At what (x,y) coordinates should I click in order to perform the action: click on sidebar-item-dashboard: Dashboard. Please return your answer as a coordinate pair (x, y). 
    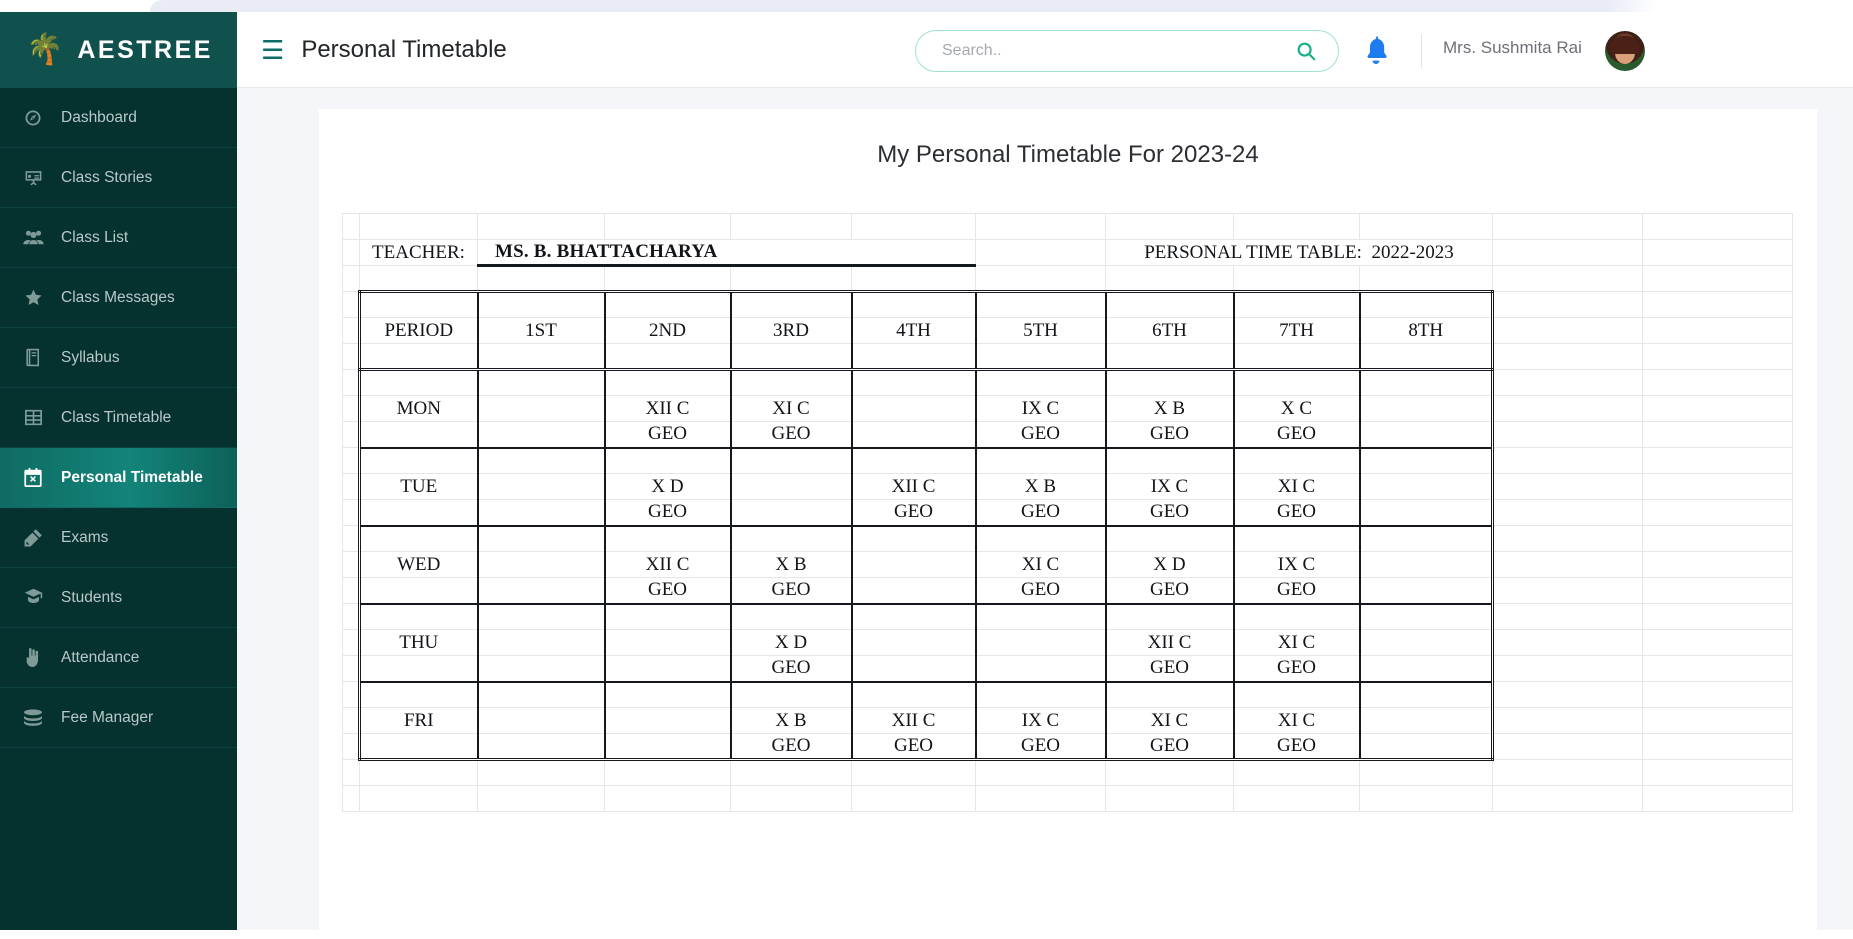
    Looking at the image, I should click on (118, 118).